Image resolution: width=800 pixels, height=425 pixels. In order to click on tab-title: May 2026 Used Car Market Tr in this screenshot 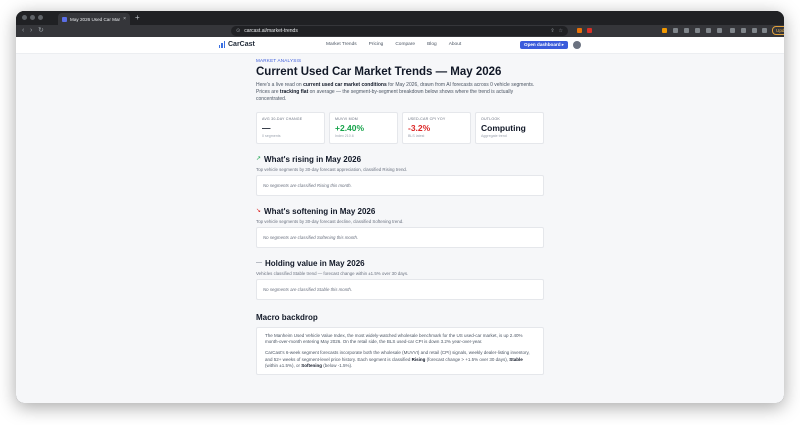, I will do `click(95, 19)`.